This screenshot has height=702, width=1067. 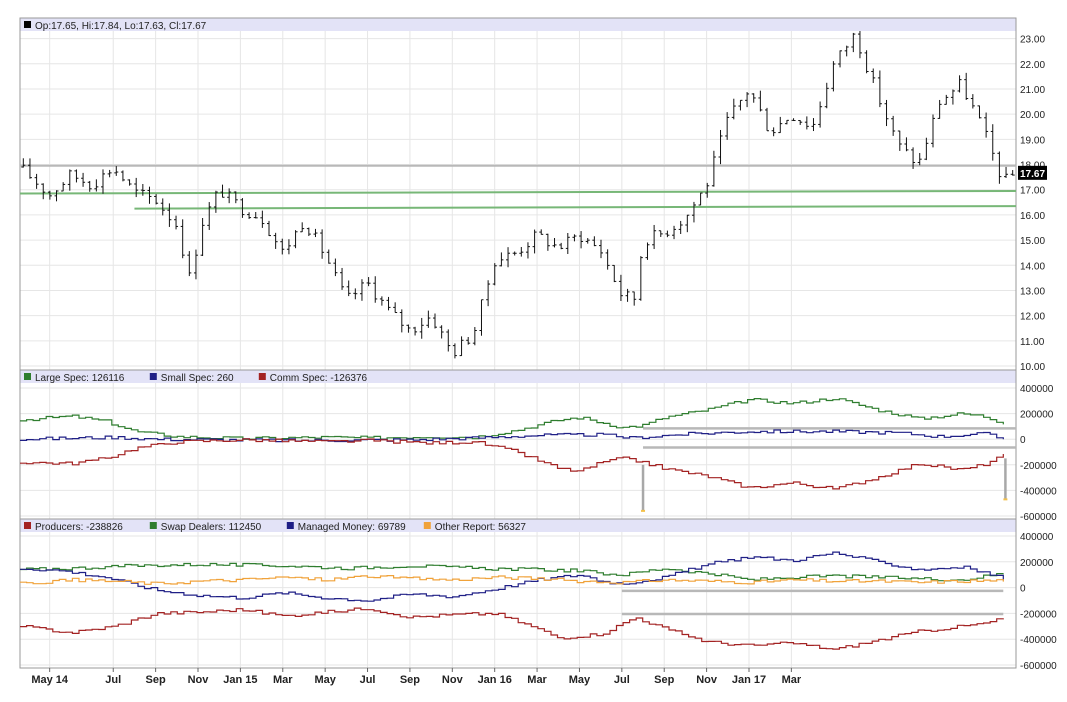 What do you see at coordinates (1032, 342) in the screenshot?
I see `y-tick-label: 11.00` at bounding box center [1032, 342].